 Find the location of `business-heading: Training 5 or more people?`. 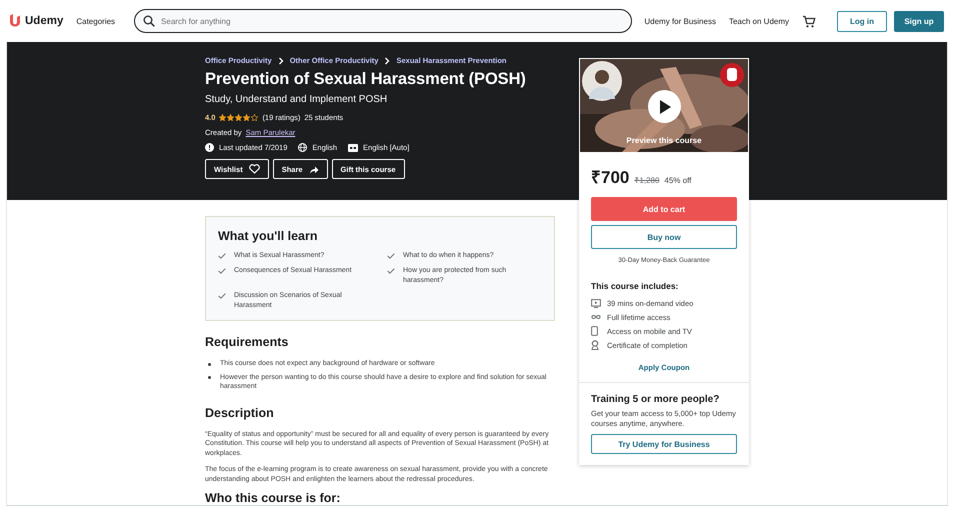

business-heading: Training 5 or more people? is located at coordinates (655, 399).